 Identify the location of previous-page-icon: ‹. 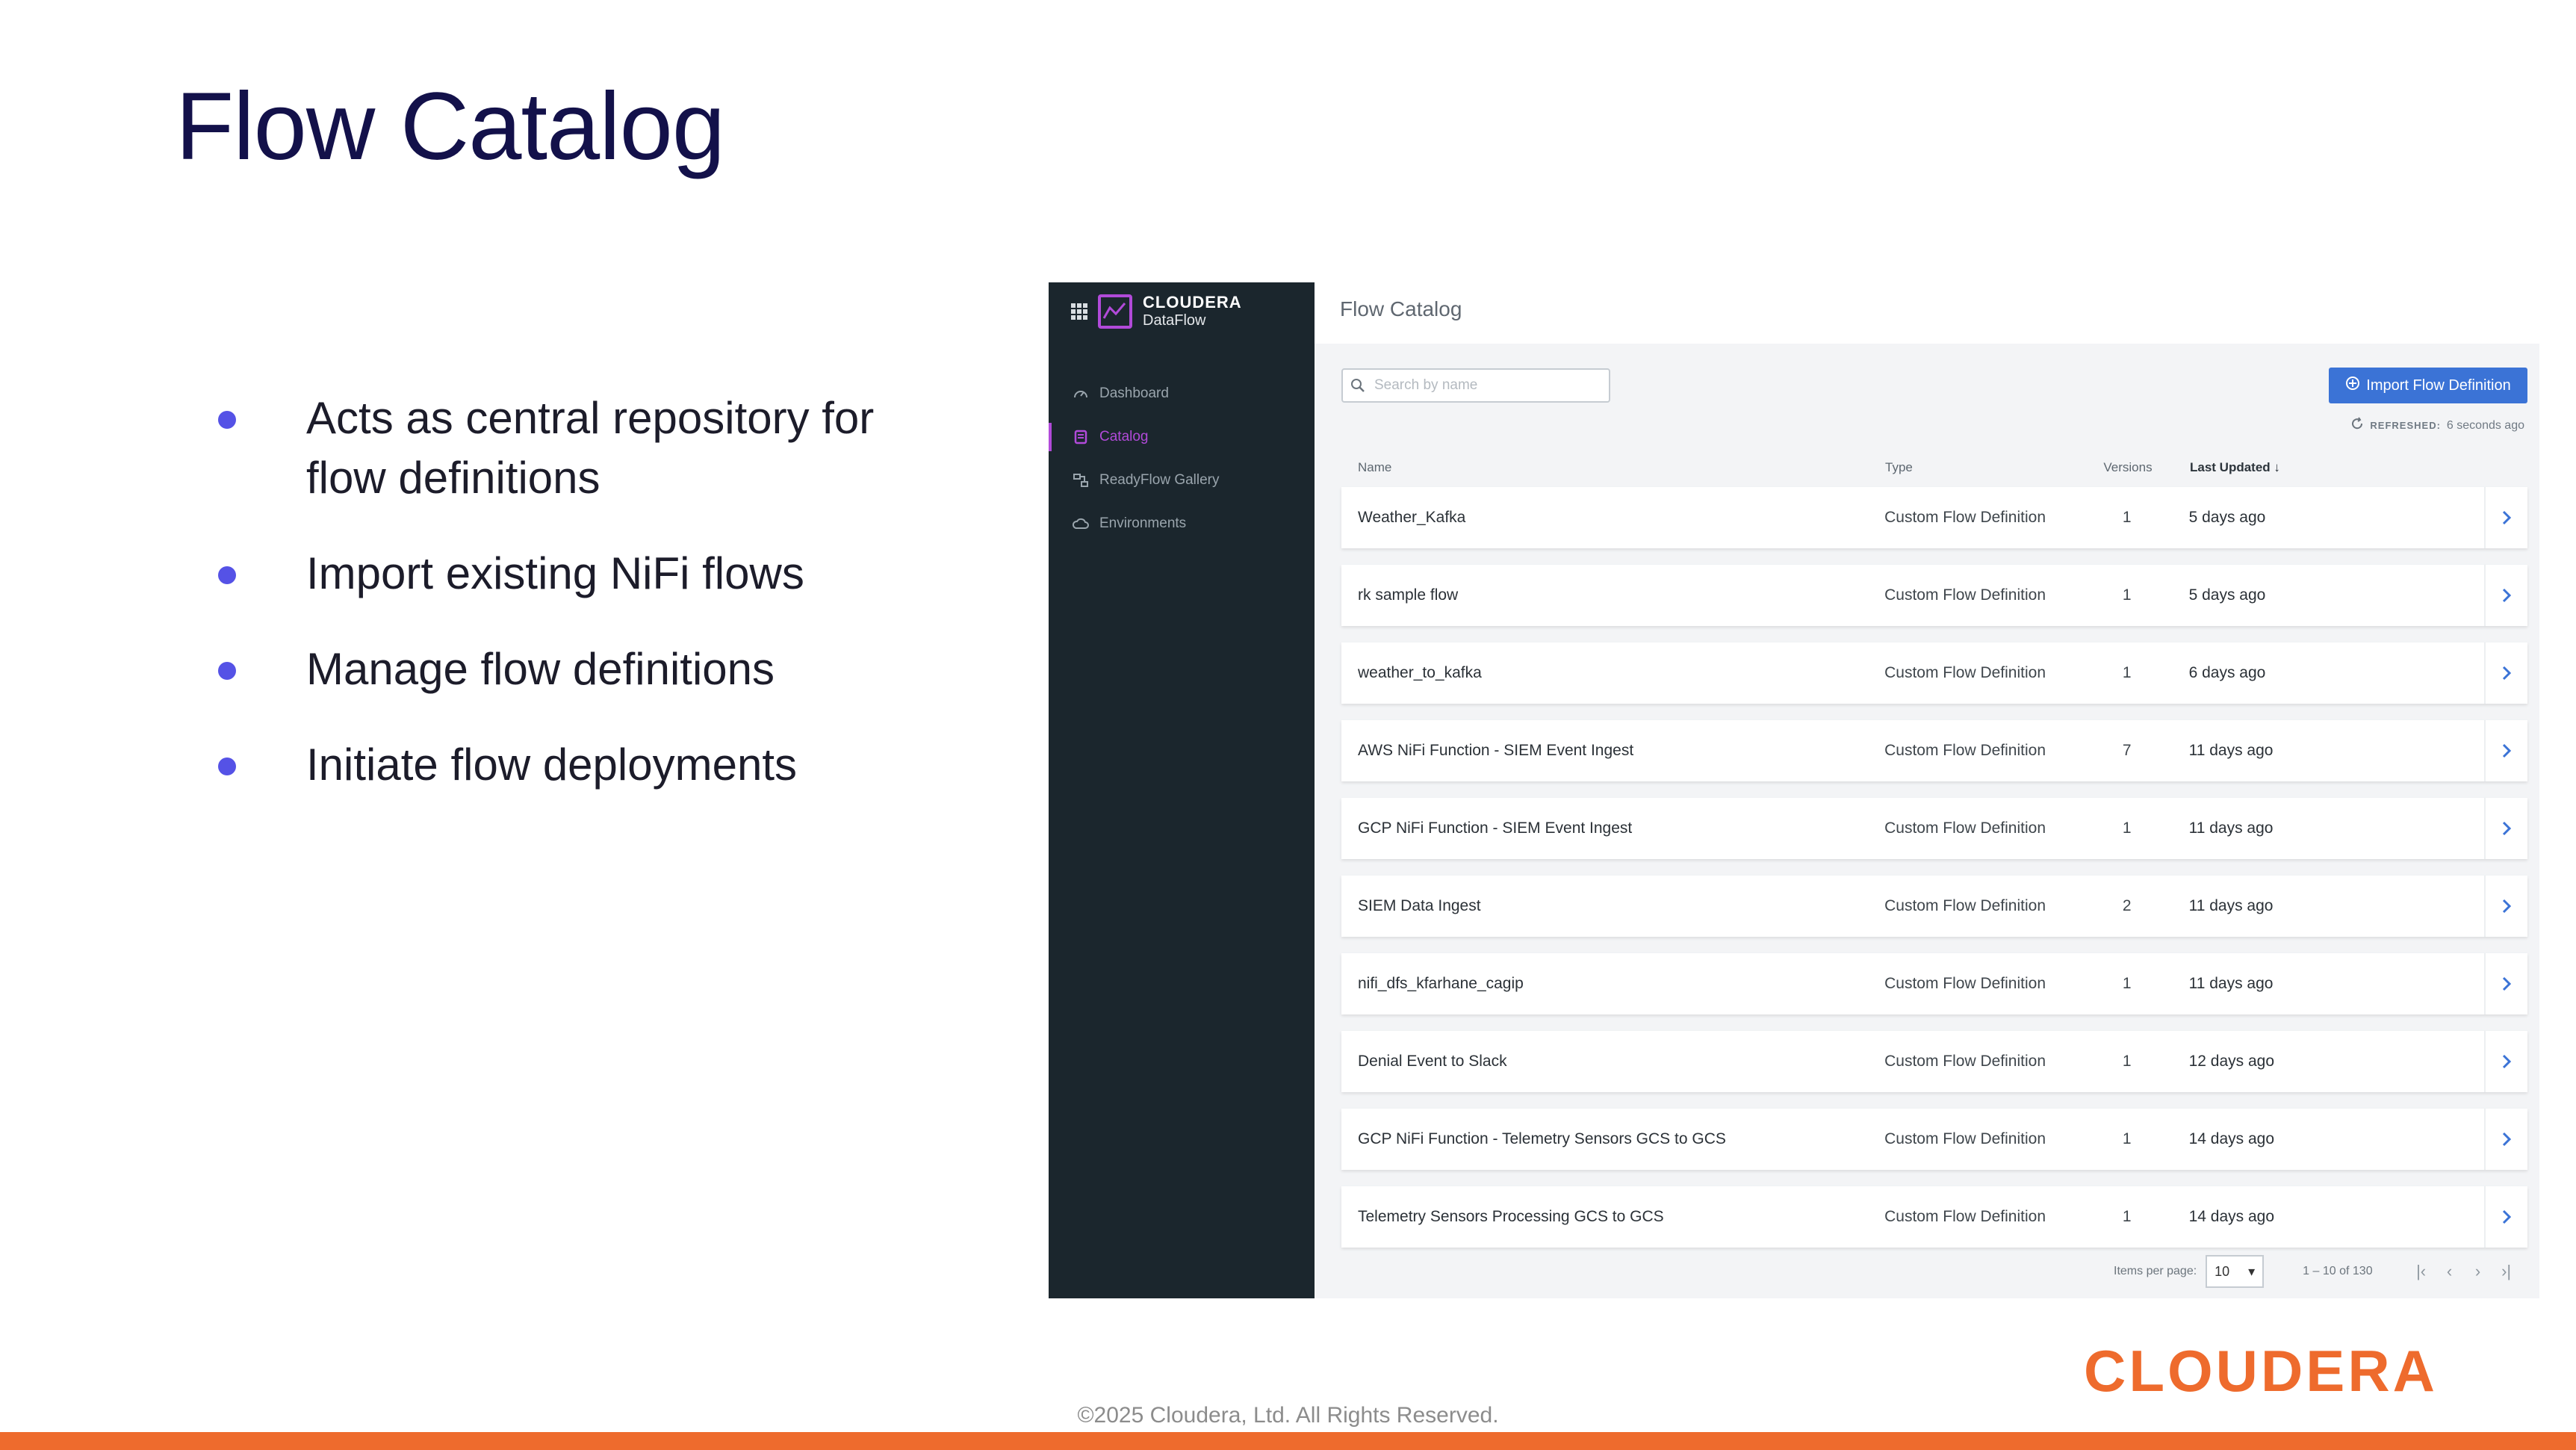
(2449, 1271).